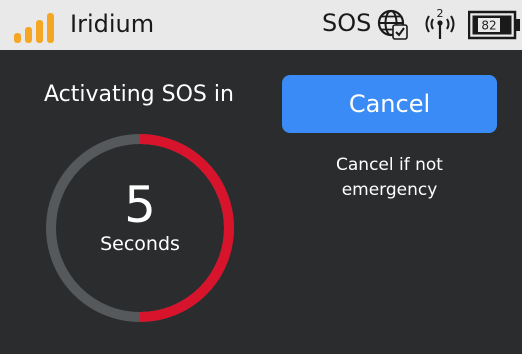  What do you see at coordinates (440, 13) in the screenshot?
I see `antenna-channel-number: 2` at bounding box center [440, 13].